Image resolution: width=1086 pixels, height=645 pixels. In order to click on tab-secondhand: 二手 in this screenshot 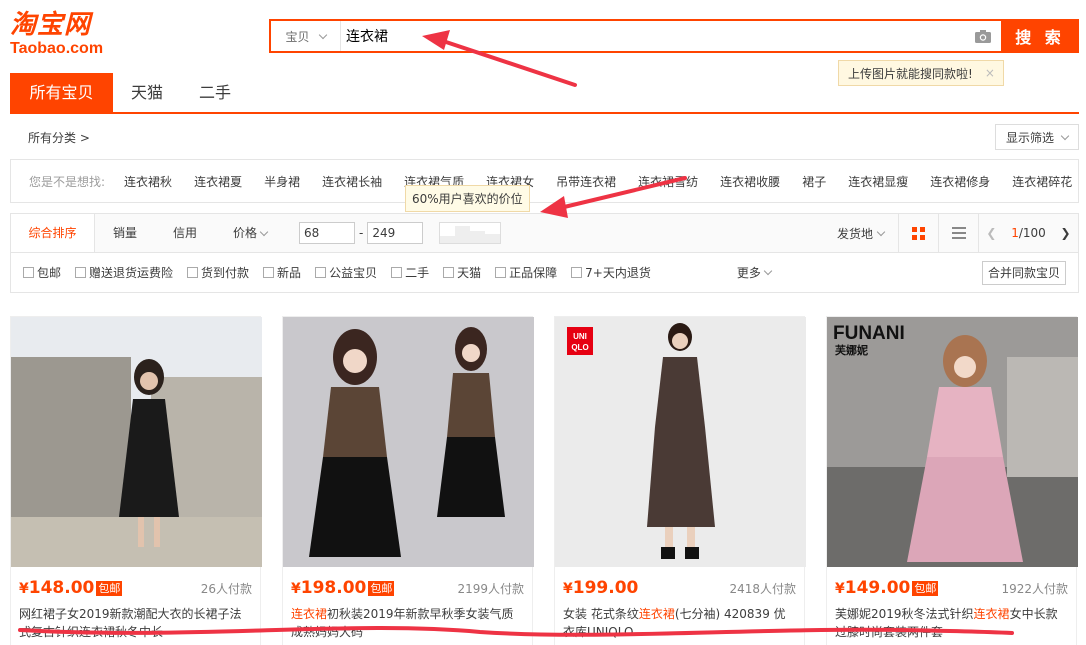, I will do `click(215, 92)`.